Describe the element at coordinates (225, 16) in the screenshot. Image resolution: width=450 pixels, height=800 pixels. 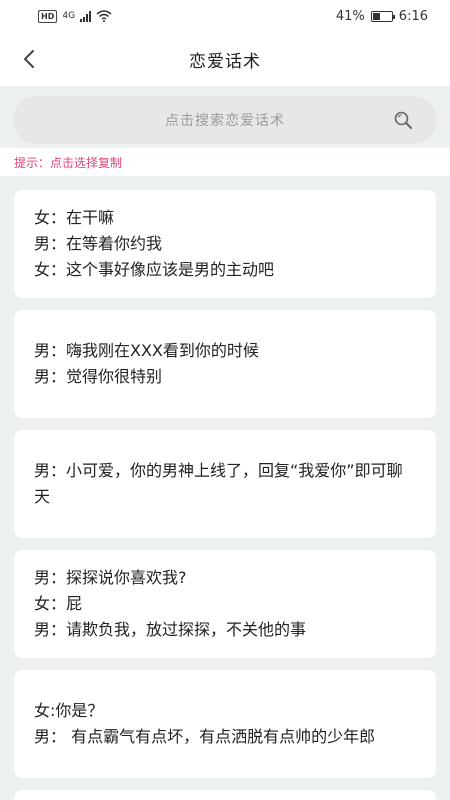
I see `status-bar: HD 4G 41% 6:16` at that location.